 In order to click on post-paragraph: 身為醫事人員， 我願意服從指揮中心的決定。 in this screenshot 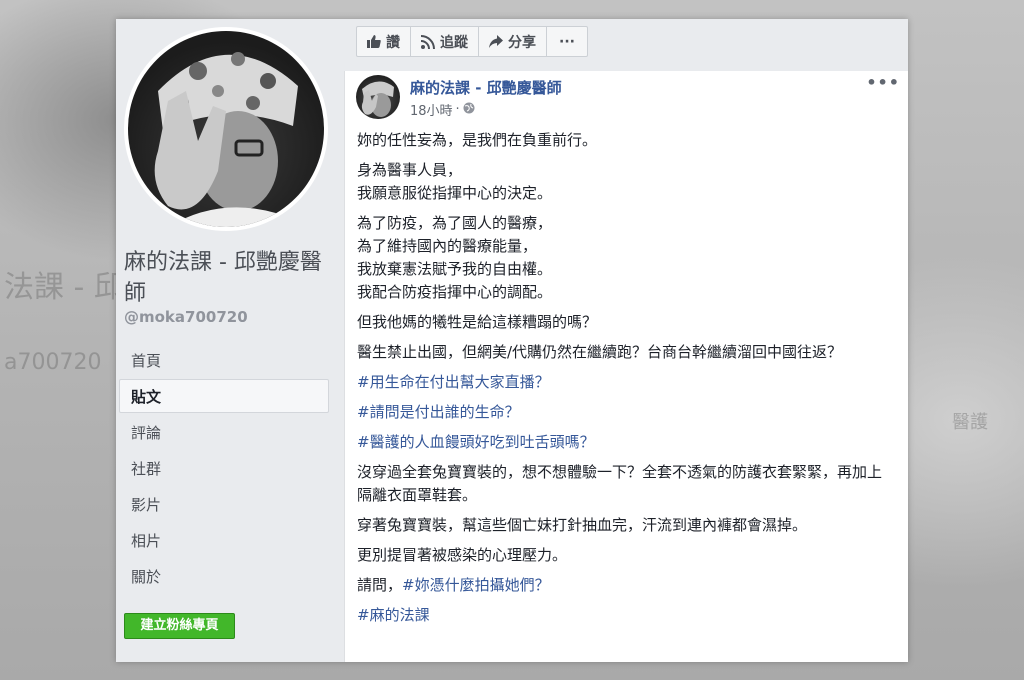, I will do `click(624, 182)`.